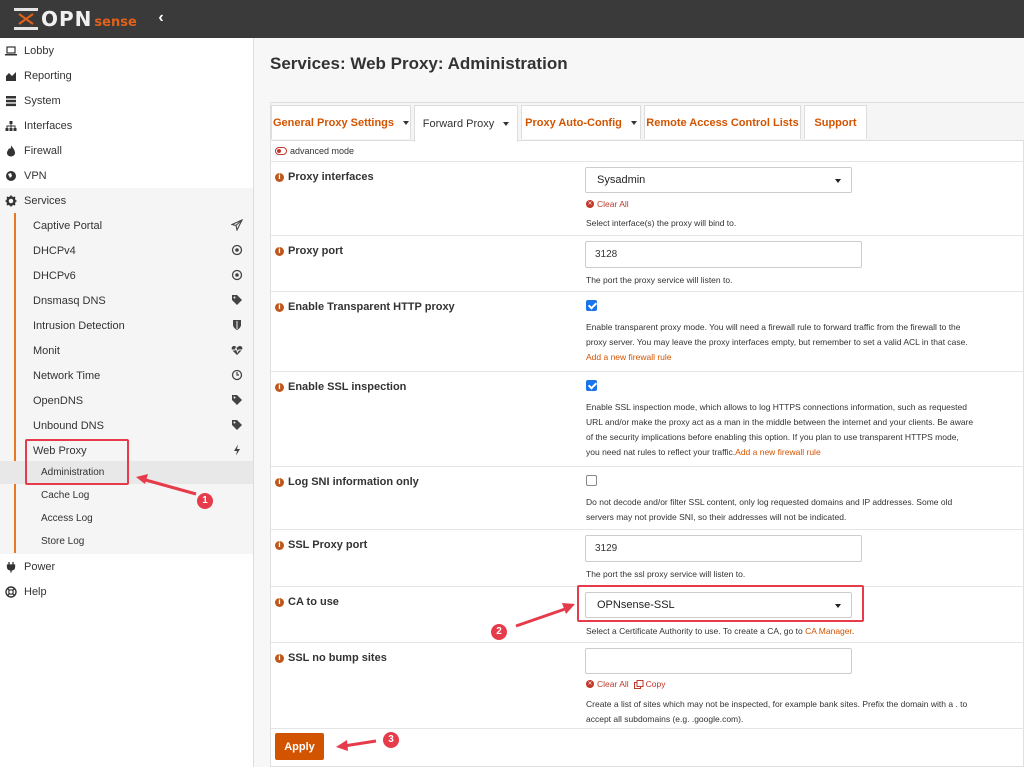 This screenshot has height=767, width=1024. Describe the element at coordinates (499, 632) in the screenshot. I see `annotation-badge-2: 2` at that location.